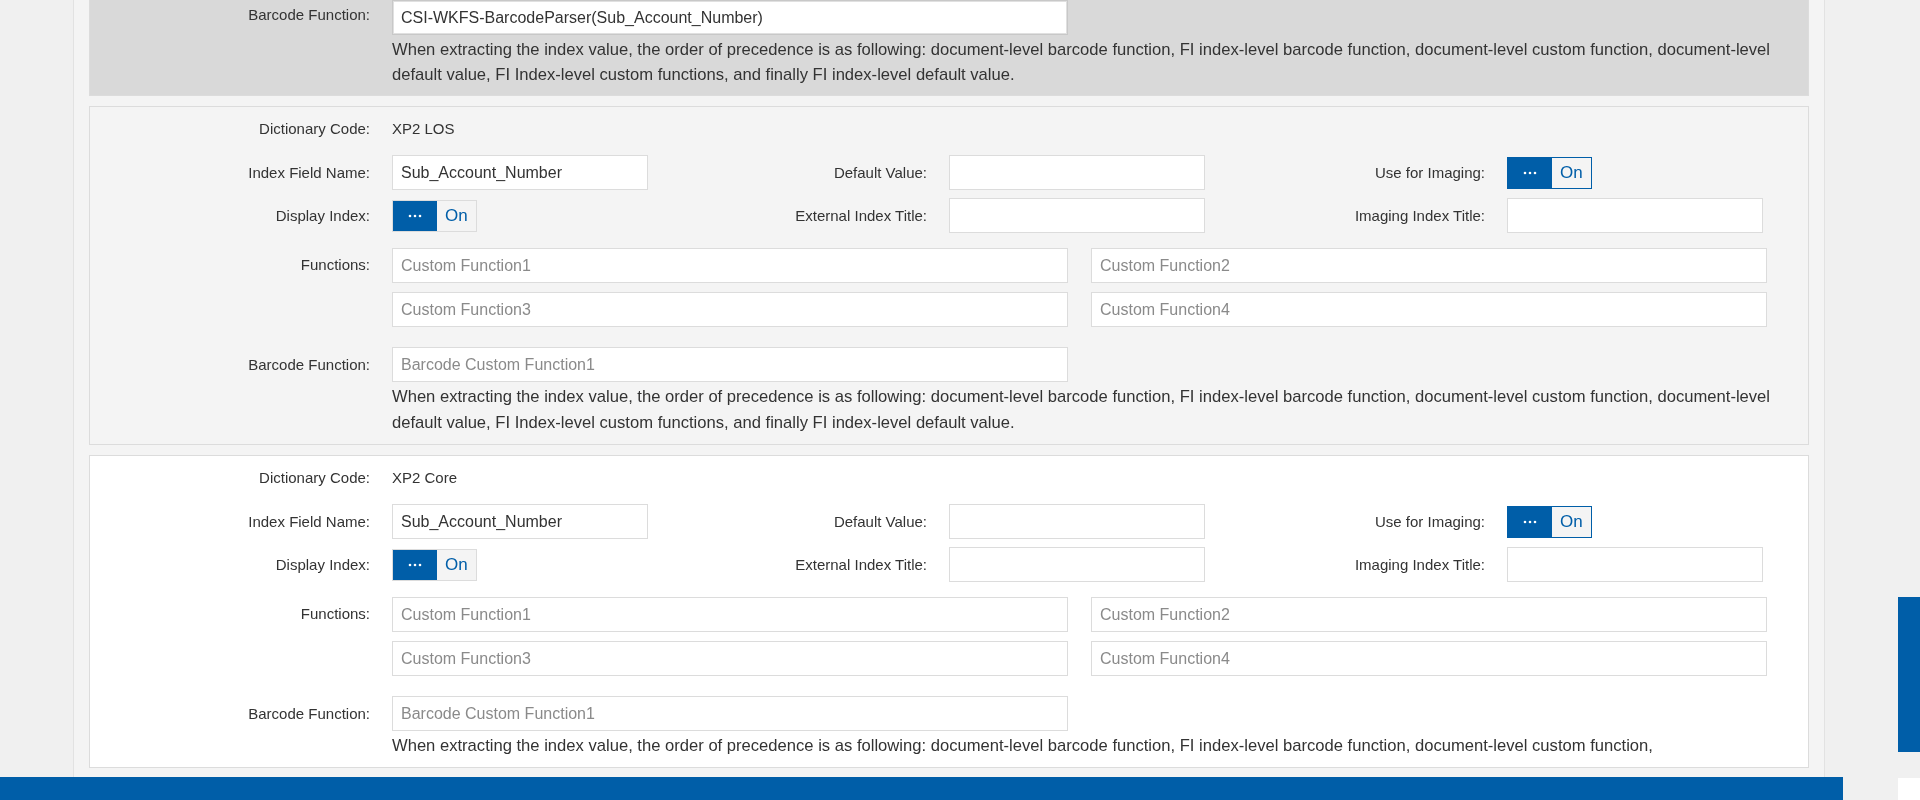  Describe the element at coordinates (1909, 674) in the screenshot. I see `scroll-handle` at that location.